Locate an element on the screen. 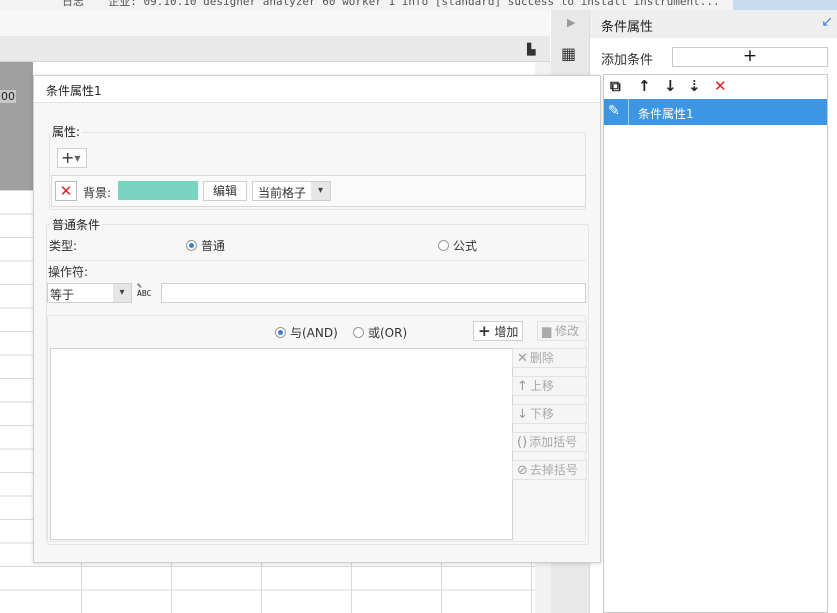 The image size is (837, 613). remove-parentheses-button: ⊘ 去掉括号 is located at coordinates (549, 470).